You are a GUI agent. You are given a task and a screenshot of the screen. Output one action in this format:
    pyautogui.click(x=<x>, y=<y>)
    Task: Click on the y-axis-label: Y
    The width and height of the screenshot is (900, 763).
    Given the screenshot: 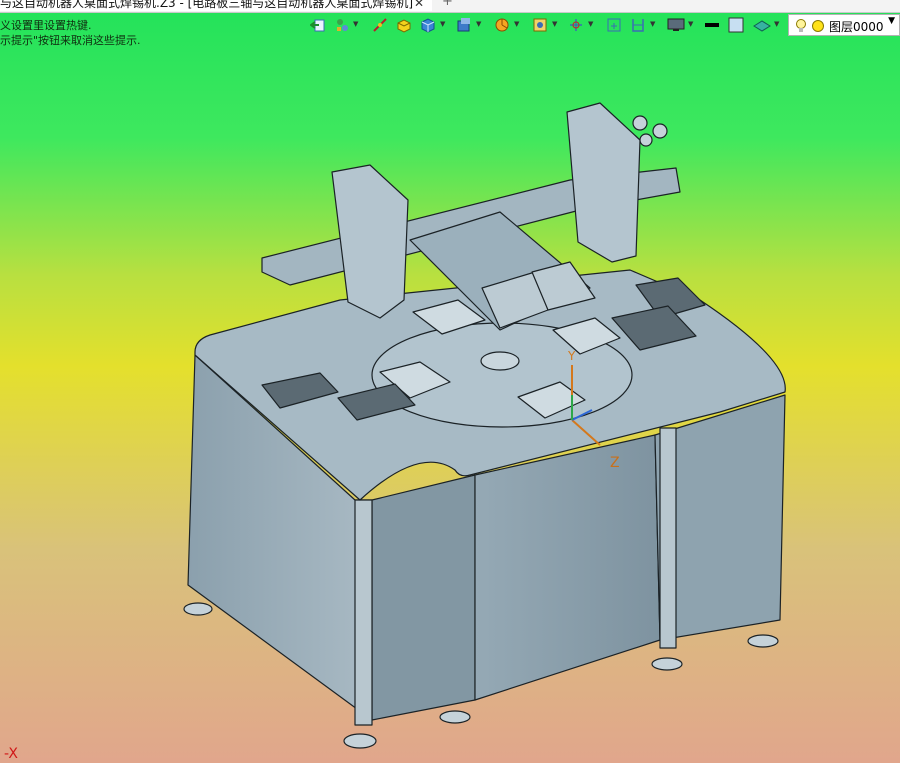 What is the action you would take?
    pyautogui.click(x=571, y=356)
    